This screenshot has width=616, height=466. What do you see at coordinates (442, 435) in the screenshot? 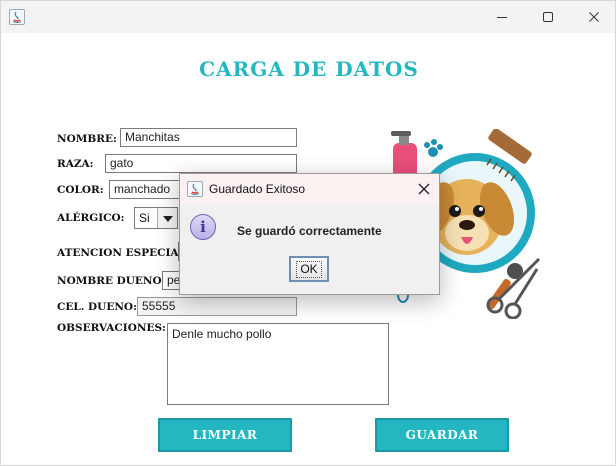
I see `guardar-button: GUARDAR` at bounding box center [442, 435].